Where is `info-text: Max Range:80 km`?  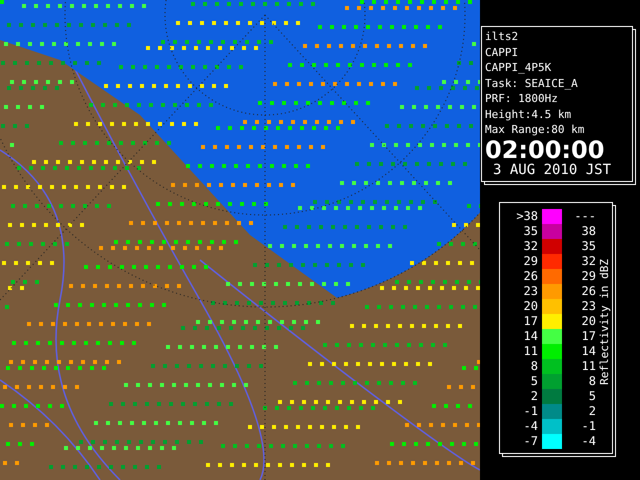
info-text: Max Range:80 km is located at coordinates (535, 130).